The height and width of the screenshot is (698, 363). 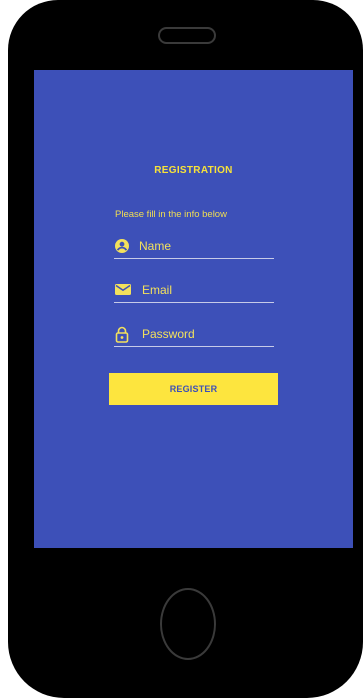 I want to click on register-button: REGISTER, so click(x=193, y=389).